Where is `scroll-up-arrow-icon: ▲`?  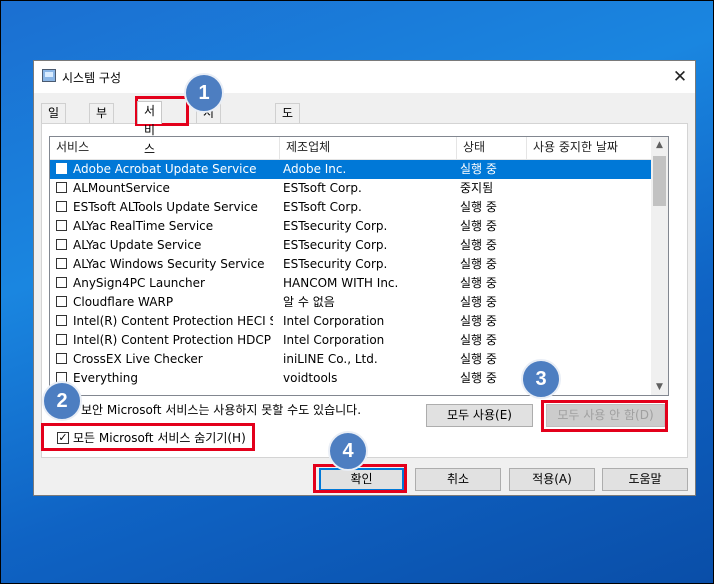
scroll-up-arrow-icon: ▲ is located at coordinates (659, 145).